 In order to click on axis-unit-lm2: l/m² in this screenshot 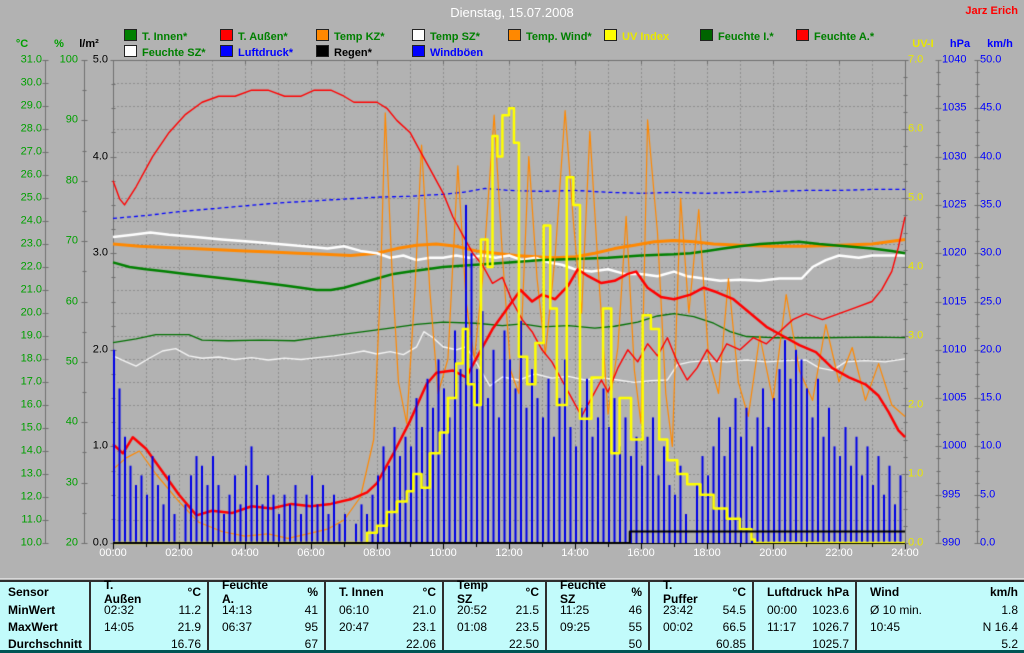, I will do `click(89, 44)`.